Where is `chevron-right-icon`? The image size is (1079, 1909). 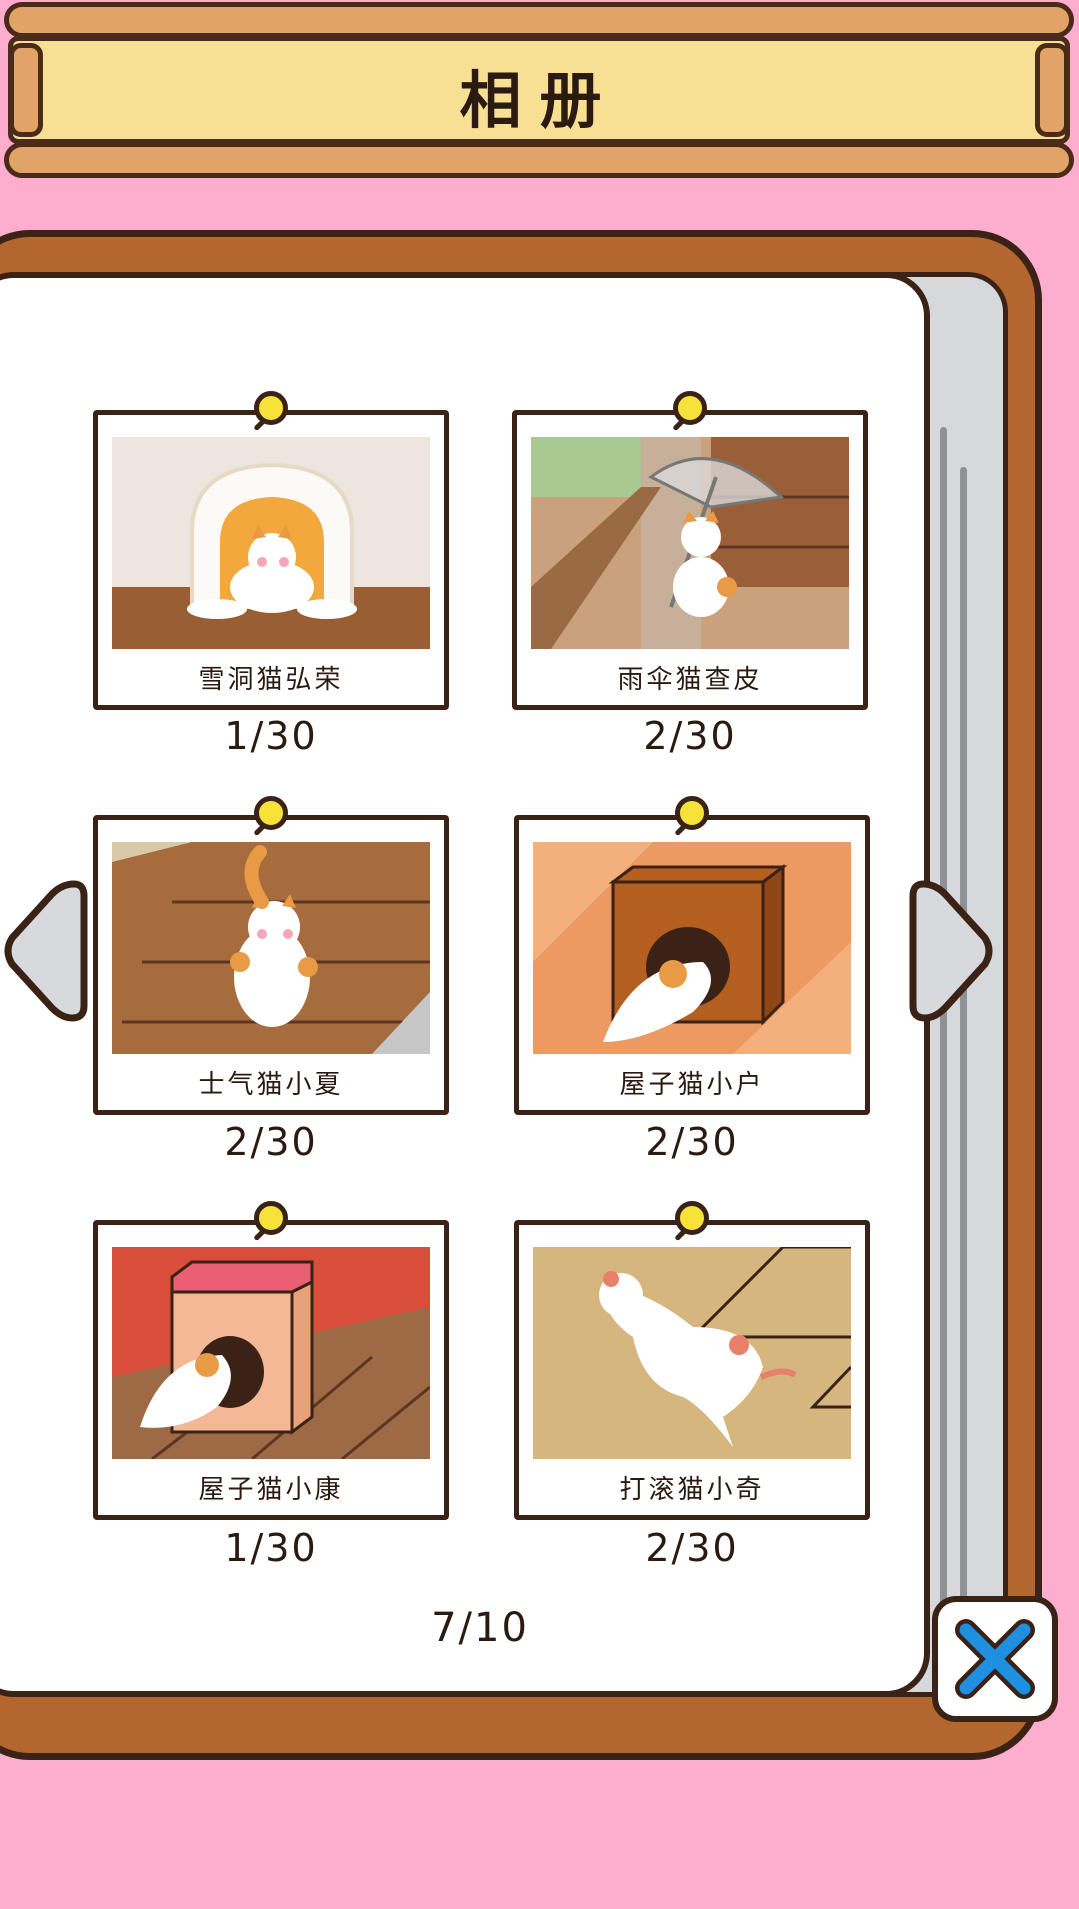 chevron-right-icon is located at coordinates (951, 951).